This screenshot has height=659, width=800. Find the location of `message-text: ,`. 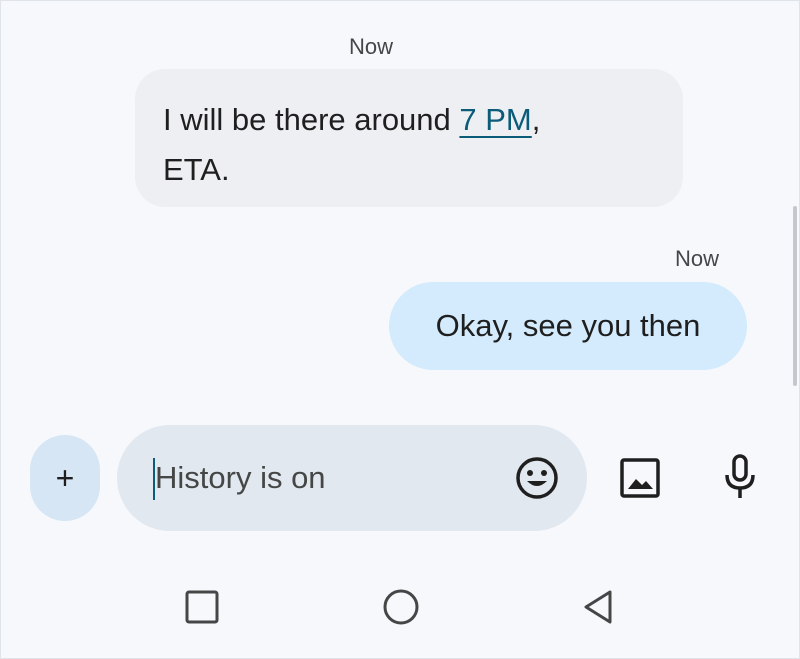

message-text: , is located at coordinates (536, 119).